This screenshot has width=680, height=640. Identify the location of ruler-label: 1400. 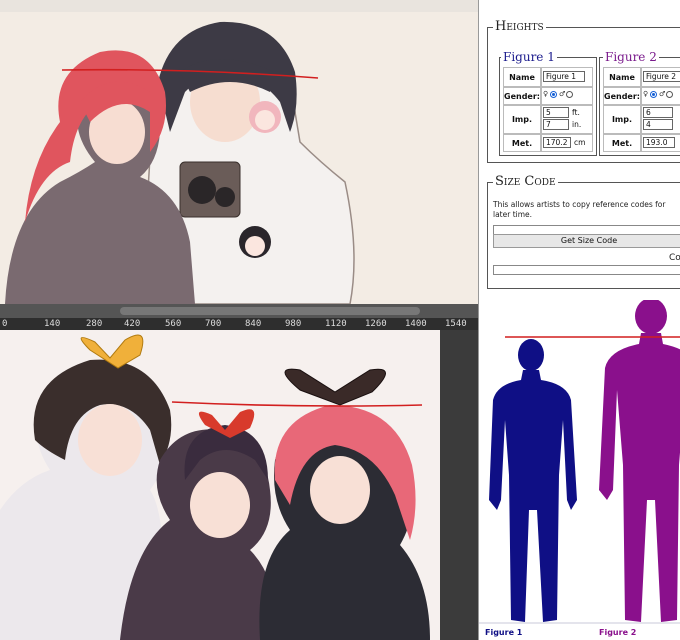
(416, 324).